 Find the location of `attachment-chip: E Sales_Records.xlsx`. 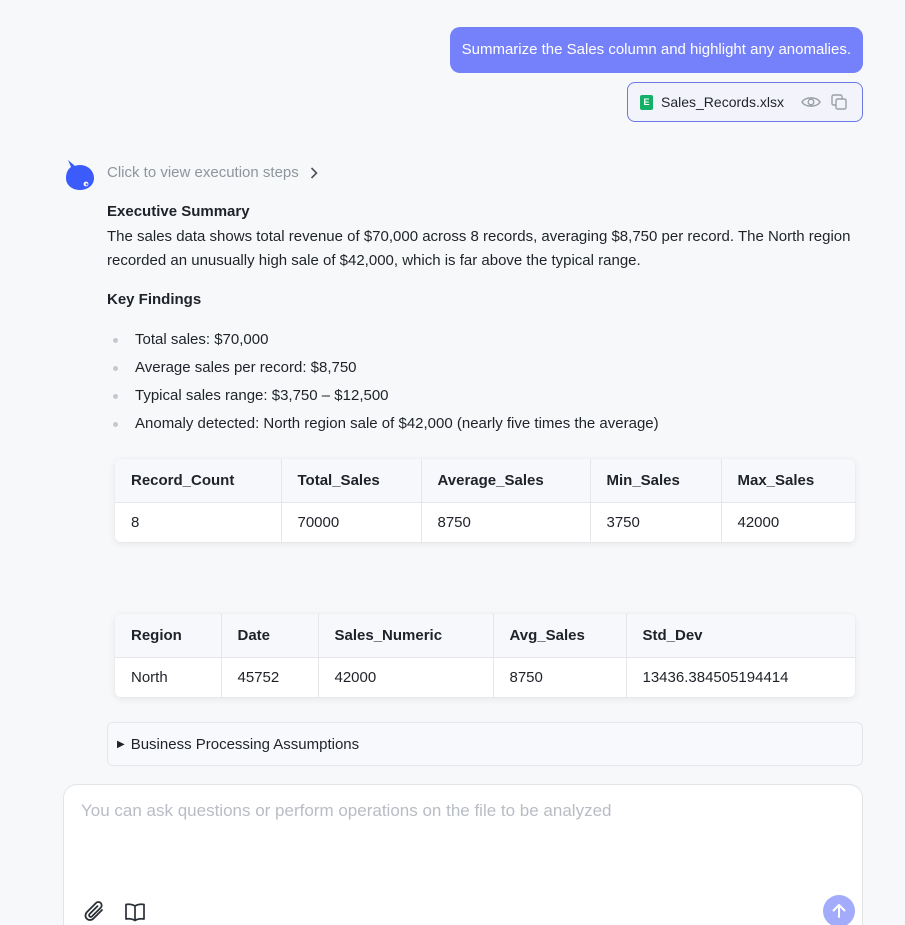

attachment-chip: E Sales_Records.xlsx is located at coordinates (745, 102).